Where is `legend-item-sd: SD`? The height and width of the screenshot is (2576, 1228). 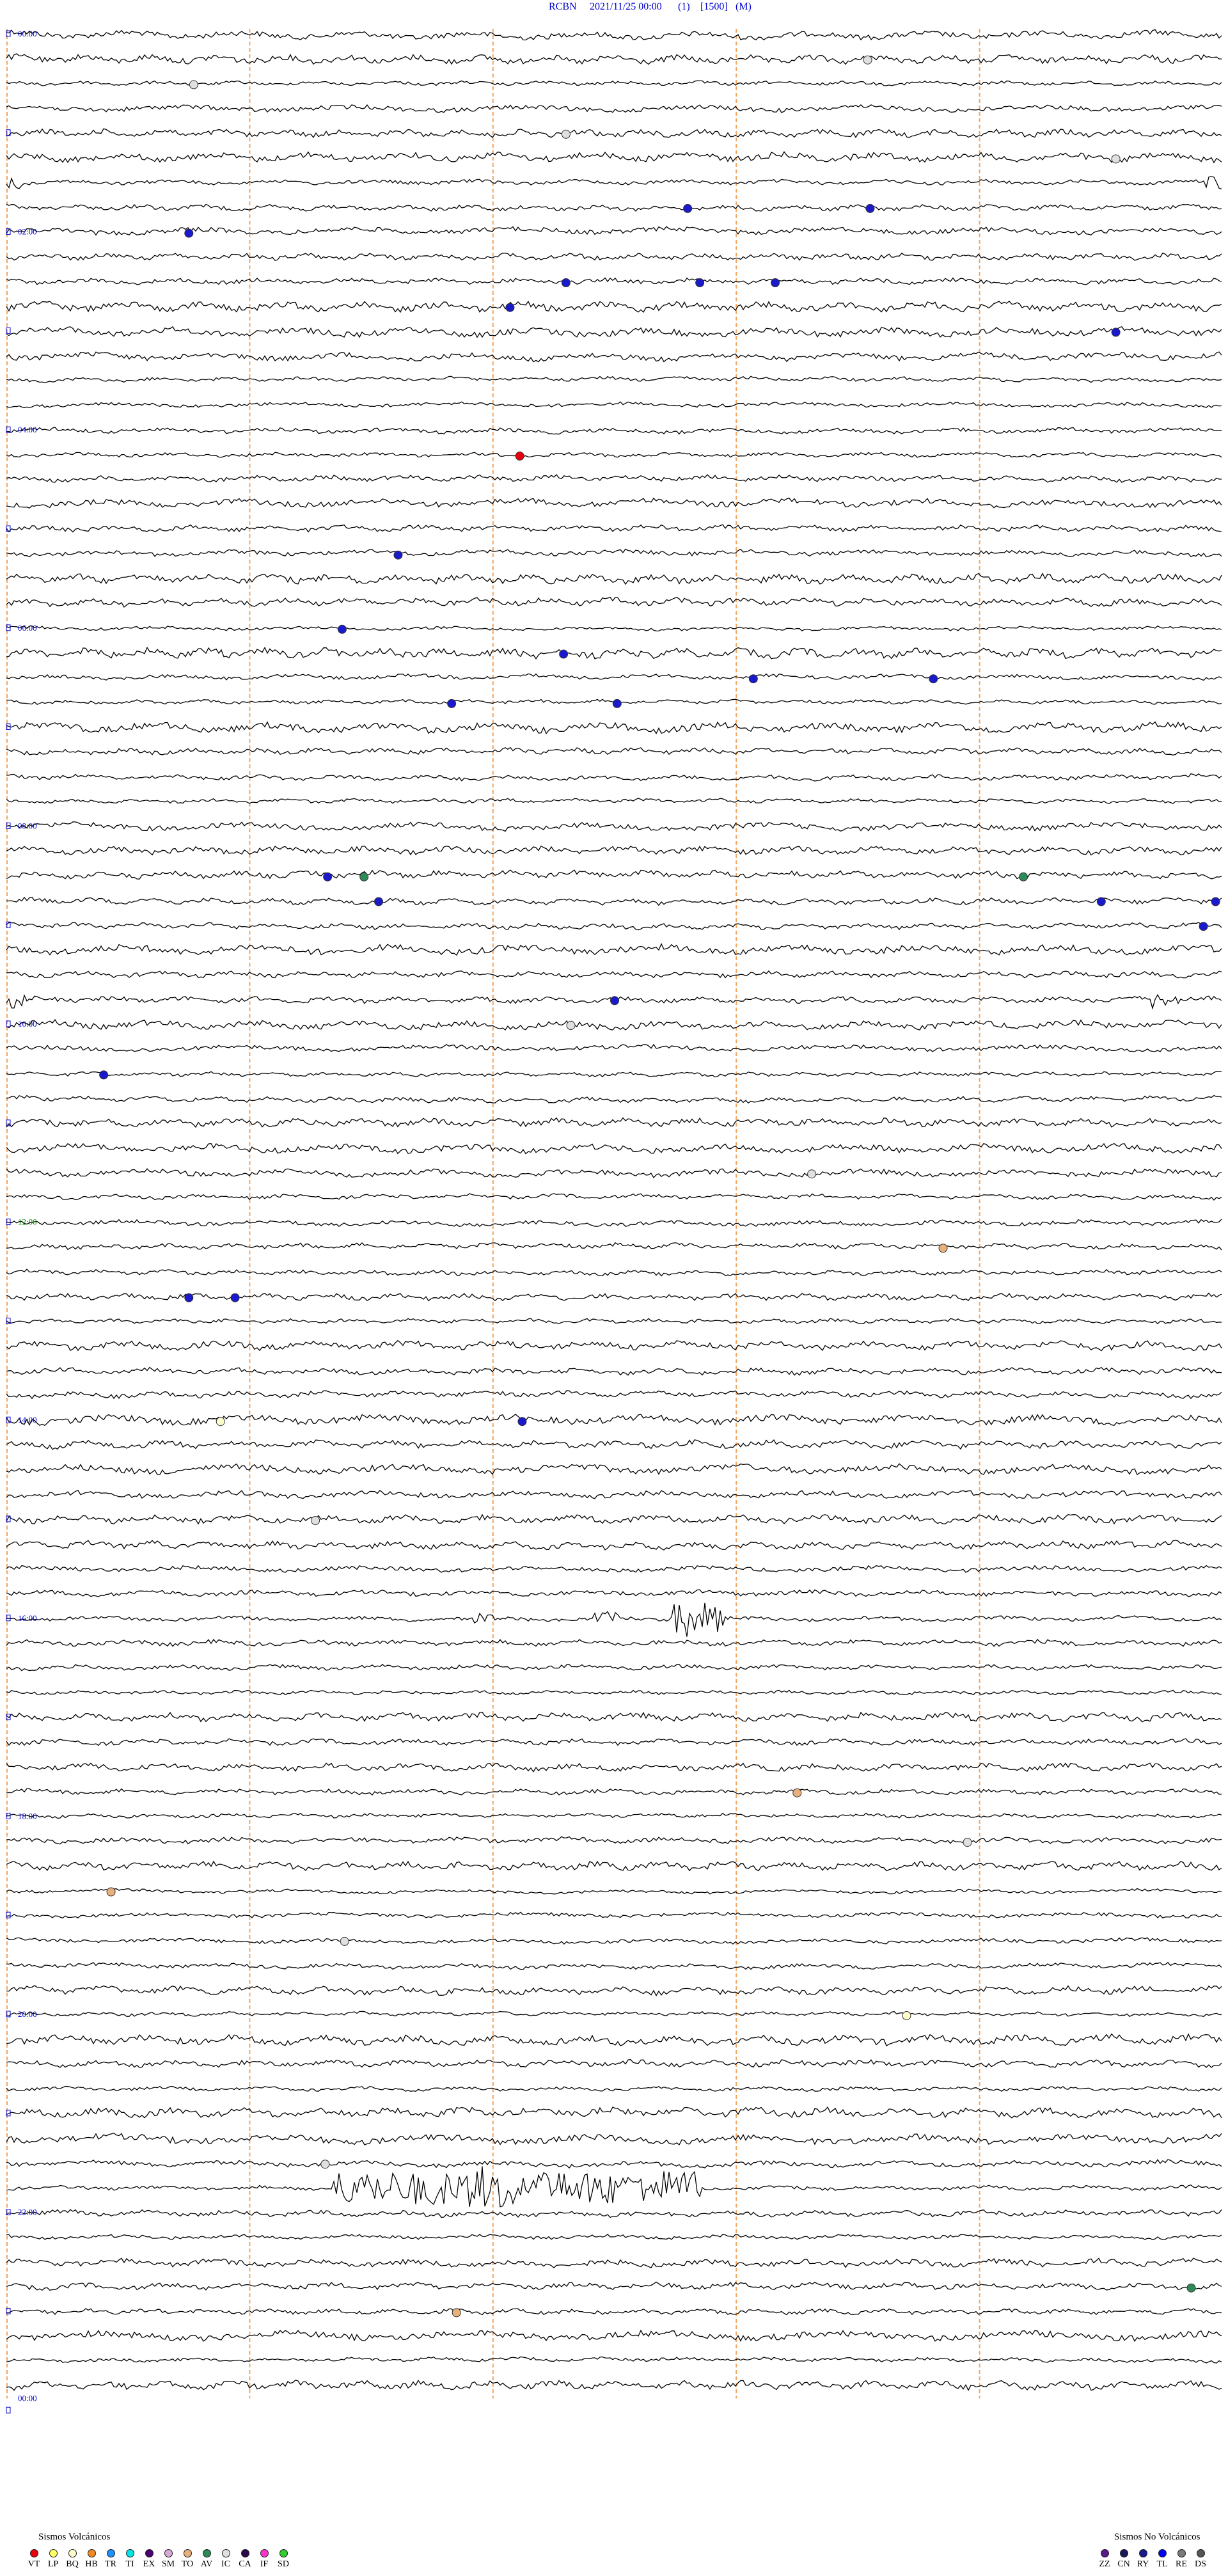
legend-item-sd: SD is located at coordinates (283, 2559).